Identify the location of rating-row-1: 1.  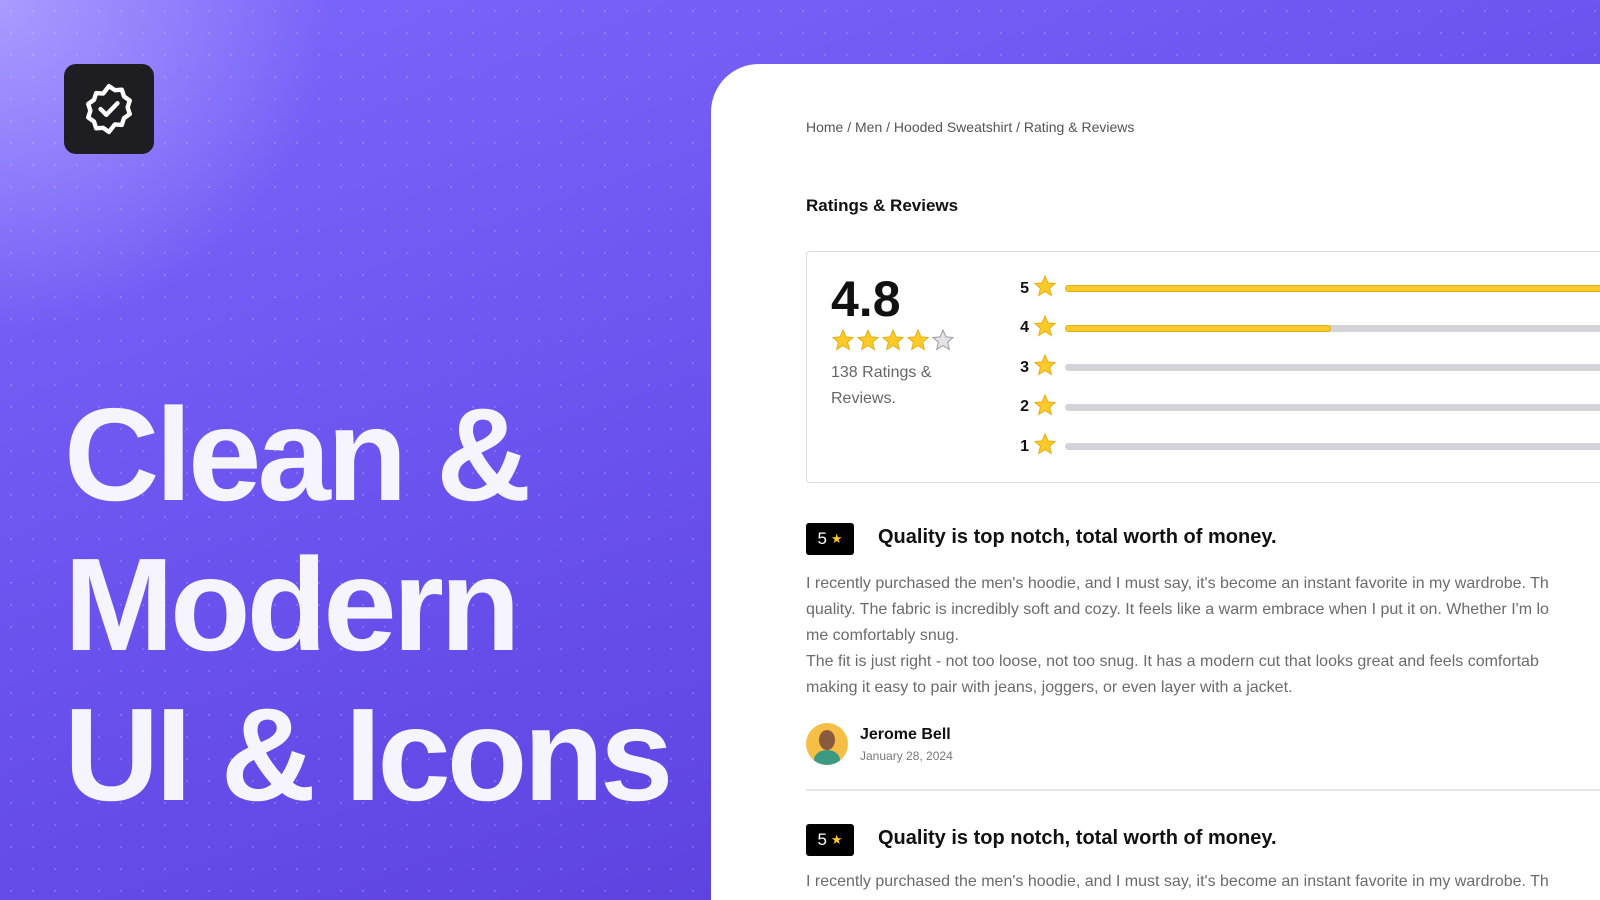
(1307, 446).